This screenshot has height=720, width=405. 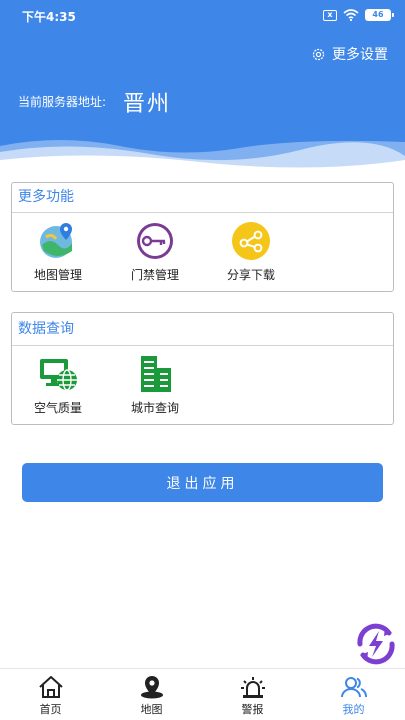 What do you see at coordinates (57, 275) in the screenshot?
I see `map-management-label: 地图管理` at bounding box center [57, 275].